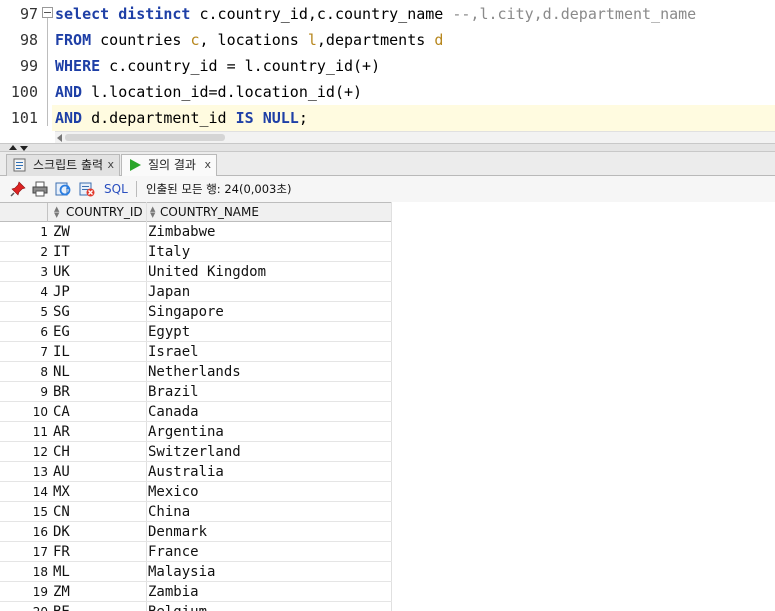 This screenshot has height=611, width=775. Describe the element at coordinates (44, 312) in the screenshot. I see `row-number: 5` at that location.